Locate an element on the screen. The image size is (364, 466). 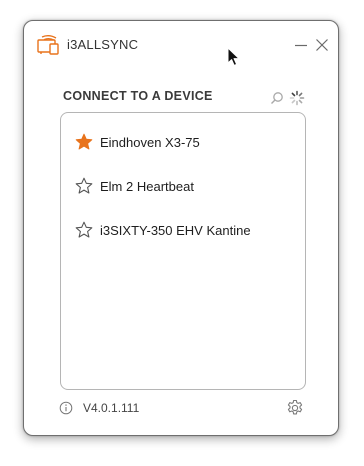
loading-spinner-icon is located at coordinates (297, 98).